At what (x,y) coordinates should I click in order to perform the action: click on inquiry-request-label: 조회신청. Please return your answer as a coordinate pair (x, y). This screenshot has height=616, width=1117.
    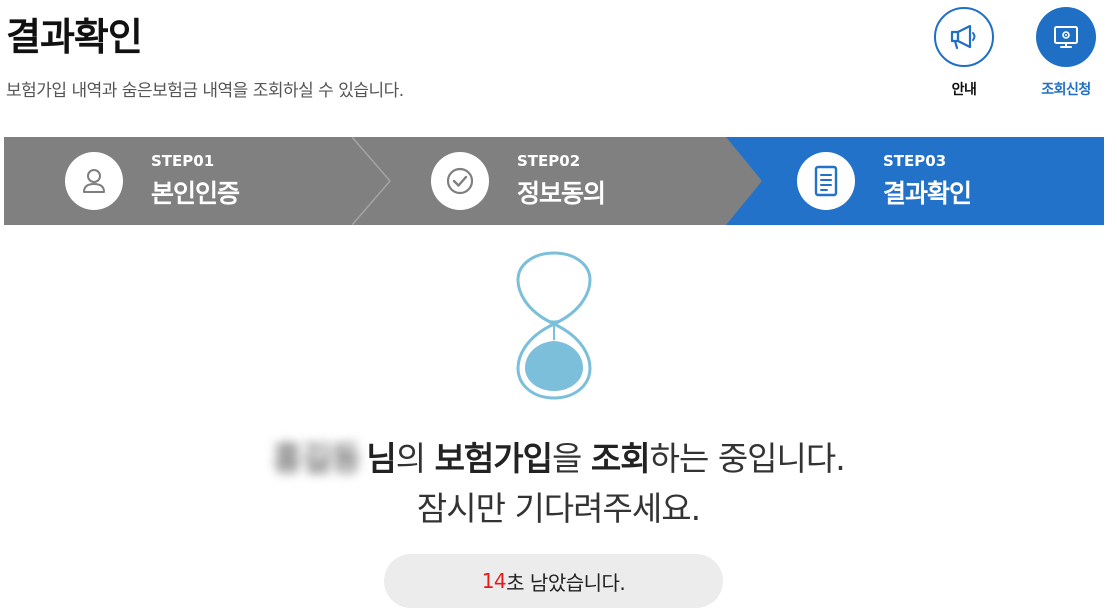
    Looking at the image, I should click on (1066, 90).